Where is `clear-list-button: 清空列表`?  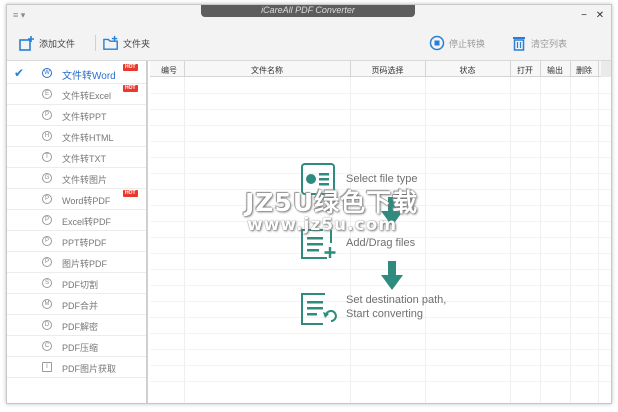
clear-list-button: 清空列表 is located at coordinates (539, 43).